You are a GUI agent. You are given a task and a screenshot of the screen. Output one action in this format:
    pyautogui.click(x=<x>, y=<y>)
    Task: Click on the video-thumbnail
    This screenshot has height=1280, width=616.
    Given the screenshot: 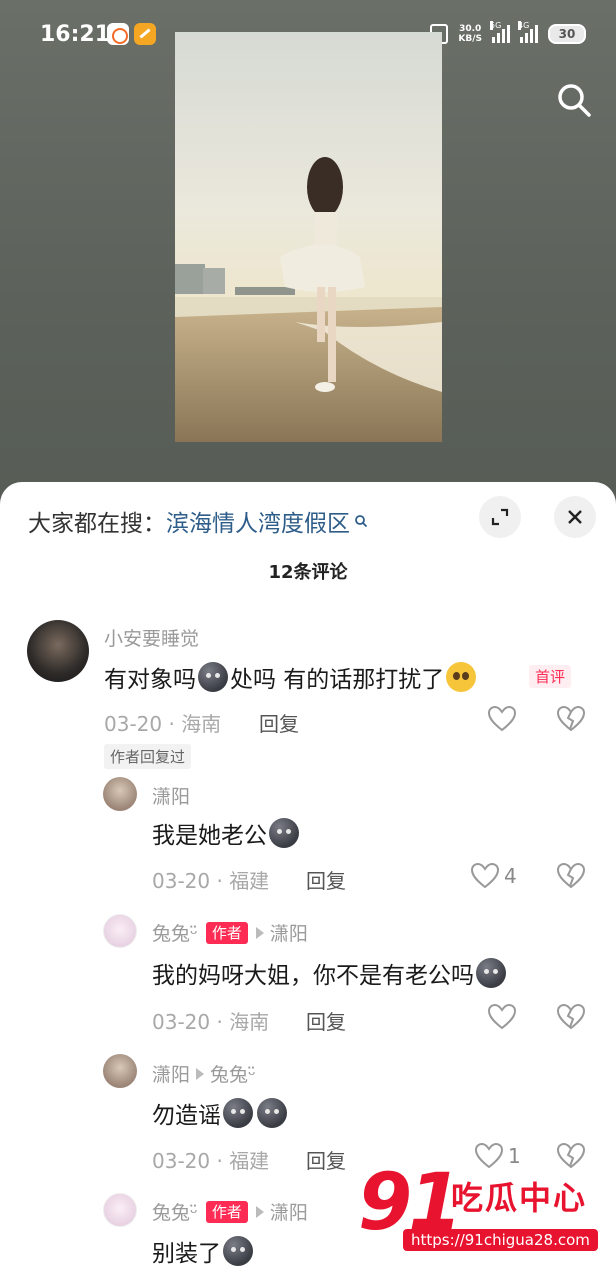 What is the action you would take?
    pyautogui.click(x=308, y=237)
    